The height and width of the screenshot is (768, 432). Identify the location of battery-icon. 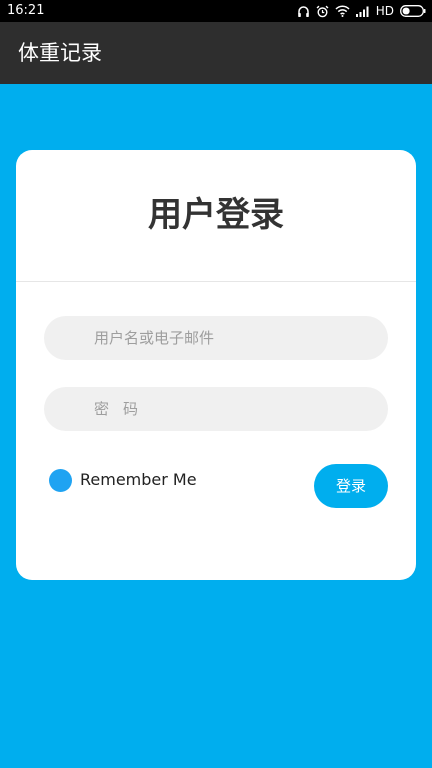
(413, 11).